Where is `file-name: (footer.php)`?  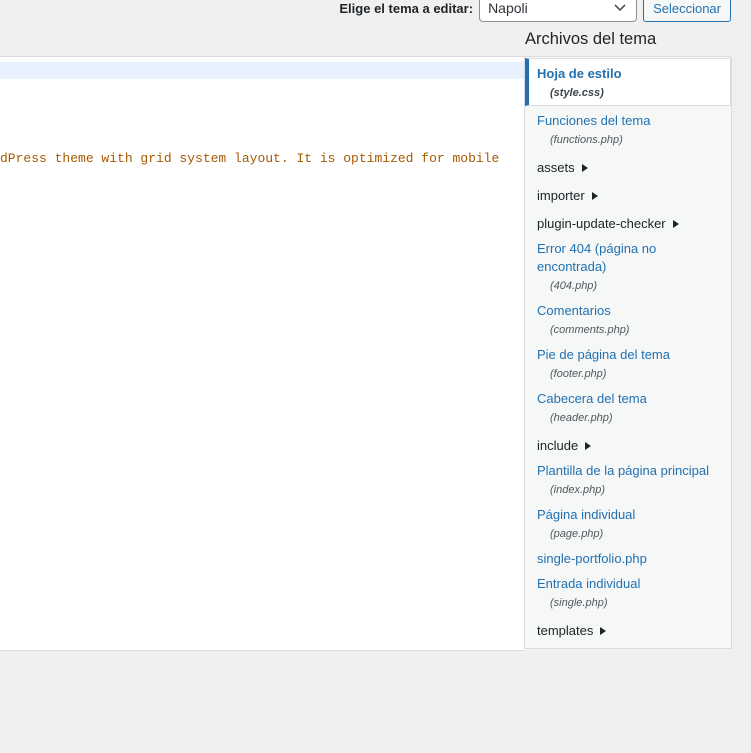 file-name: (footer.php) is located at coordinates (578, 374).